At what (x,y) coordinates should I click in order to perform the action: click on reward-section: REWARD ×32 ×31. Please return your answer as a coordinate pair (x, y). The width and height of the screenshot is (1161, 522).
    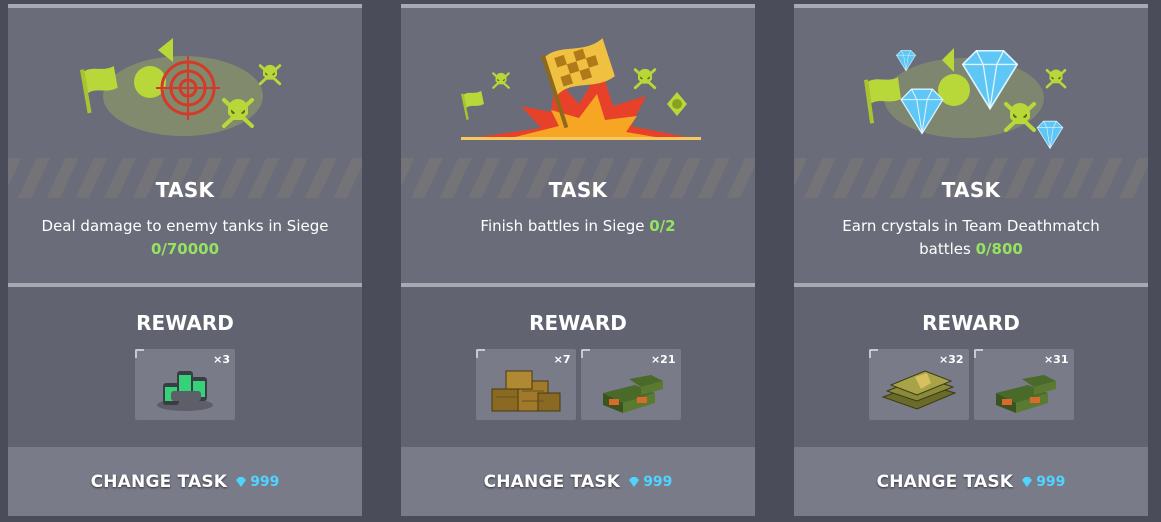
    Looking at the image, I should click on (971, 367).